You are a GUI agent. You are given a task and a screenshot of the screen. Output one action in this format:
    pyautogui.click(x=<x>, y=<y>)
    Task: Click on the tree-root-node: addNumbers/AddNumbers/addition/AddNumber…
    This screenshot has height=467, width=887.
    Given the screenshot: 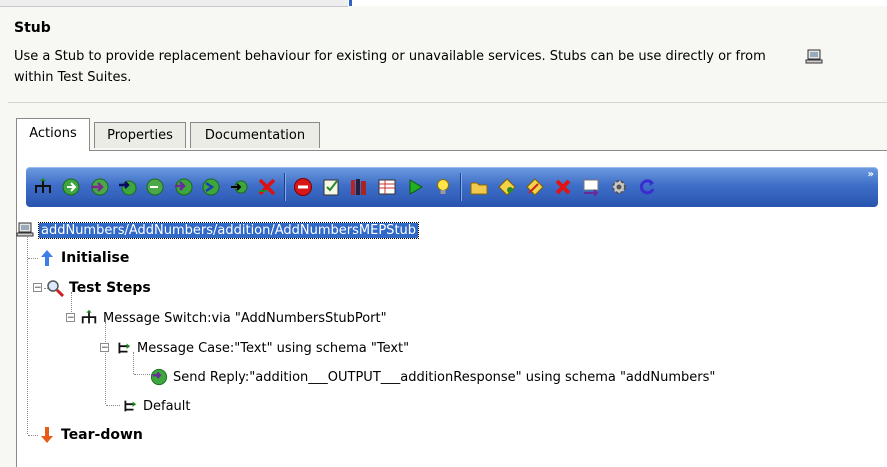 What is the action you would take?
    pyautogui.click(x=218, y=230)
    